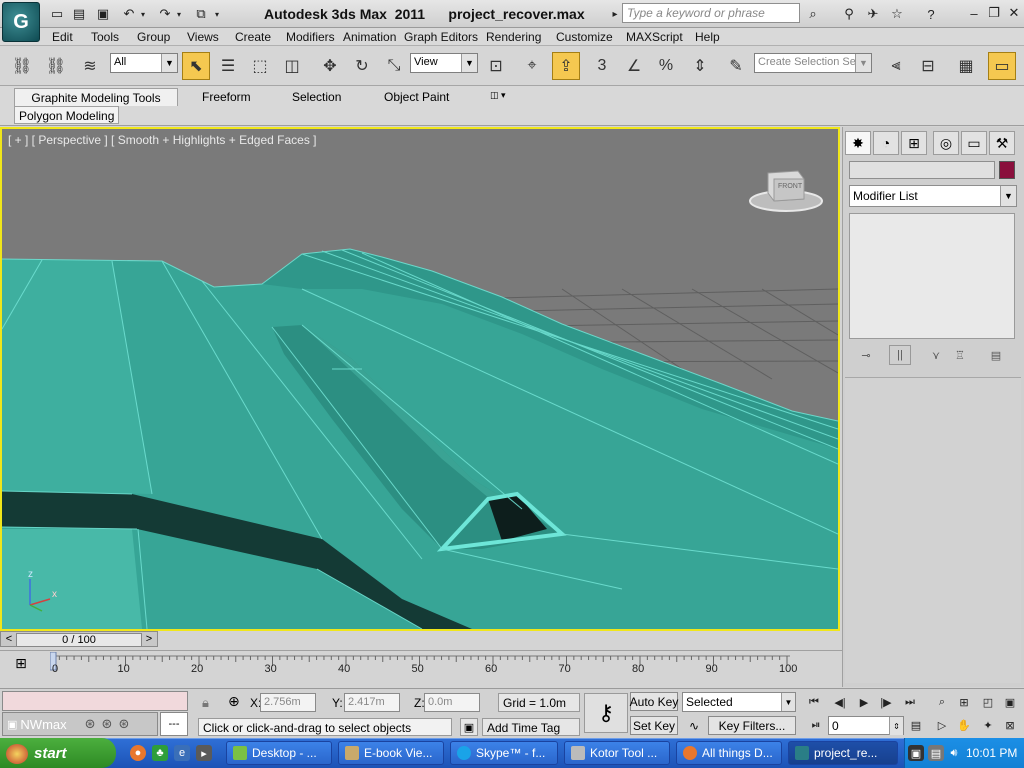 Image resolution: width=1024 pixels, height=768 pixels. Describe the element at coordinates (62, 37) in the screenshot. I see `menu-edit: Edit` at that location.